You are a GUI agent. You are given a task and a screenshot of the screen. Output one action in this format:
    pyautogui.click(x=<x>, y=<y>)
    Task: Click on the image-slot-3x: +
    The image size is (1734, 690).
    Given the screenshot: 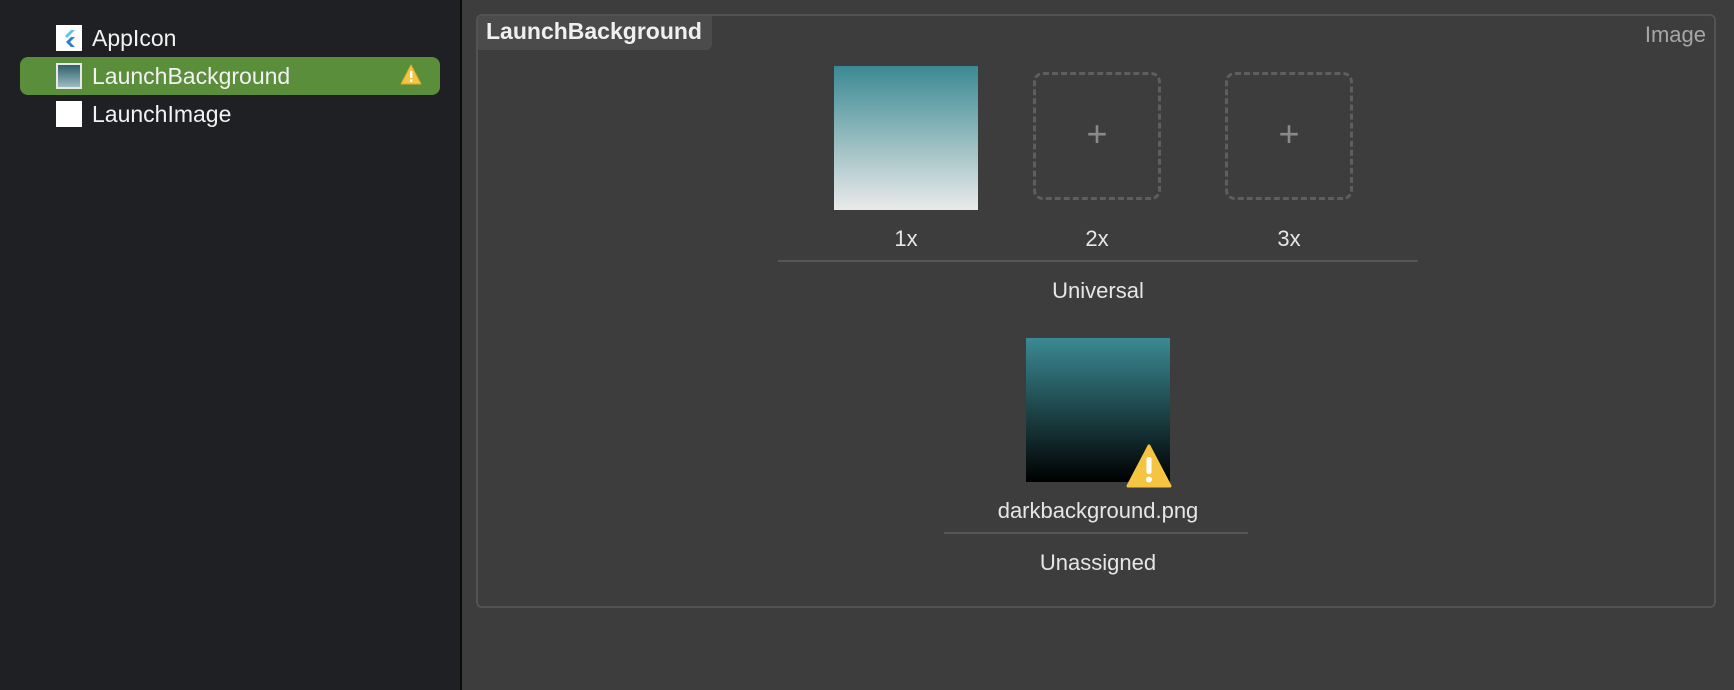 What is the action you would take?
    pyautogui.click(x=1289, y=136)
    